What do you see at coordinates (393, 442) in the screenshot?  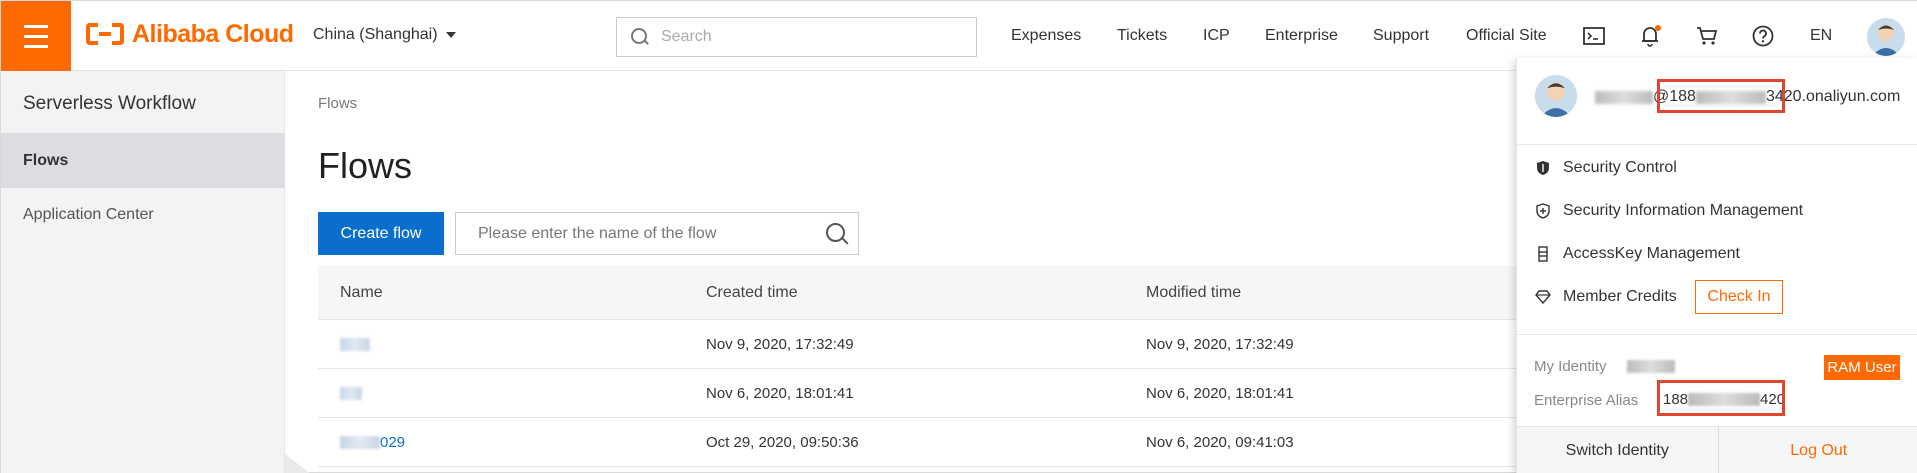 I see `flow-name-suffix: 029` at bounding box center [393, 442].